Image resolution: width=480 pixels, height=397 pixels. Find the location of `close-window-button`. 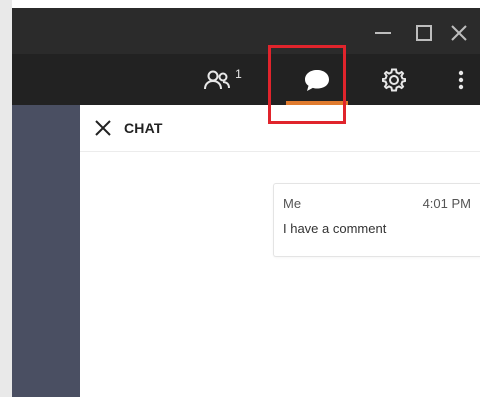

close-window-button is located at coordinates (459, 33).